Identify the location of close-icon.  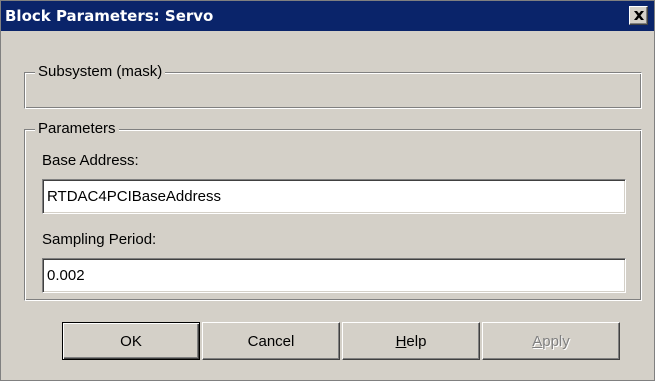
(639, 15).